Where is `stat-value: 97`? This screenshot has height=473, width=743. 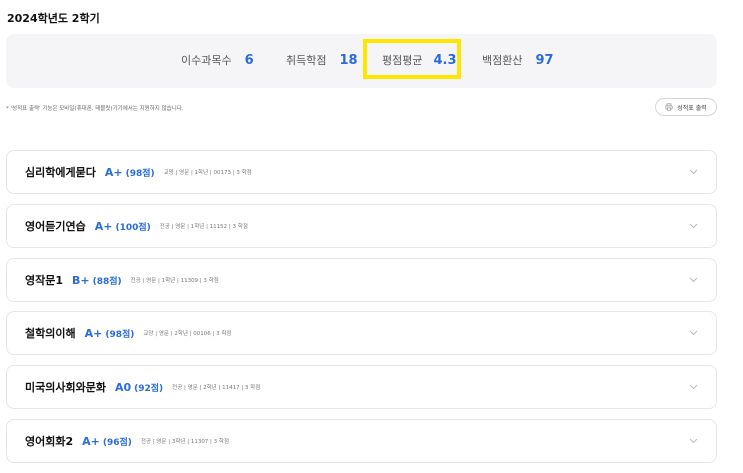 stat-value: 97 is located at coordinates (544, 60).